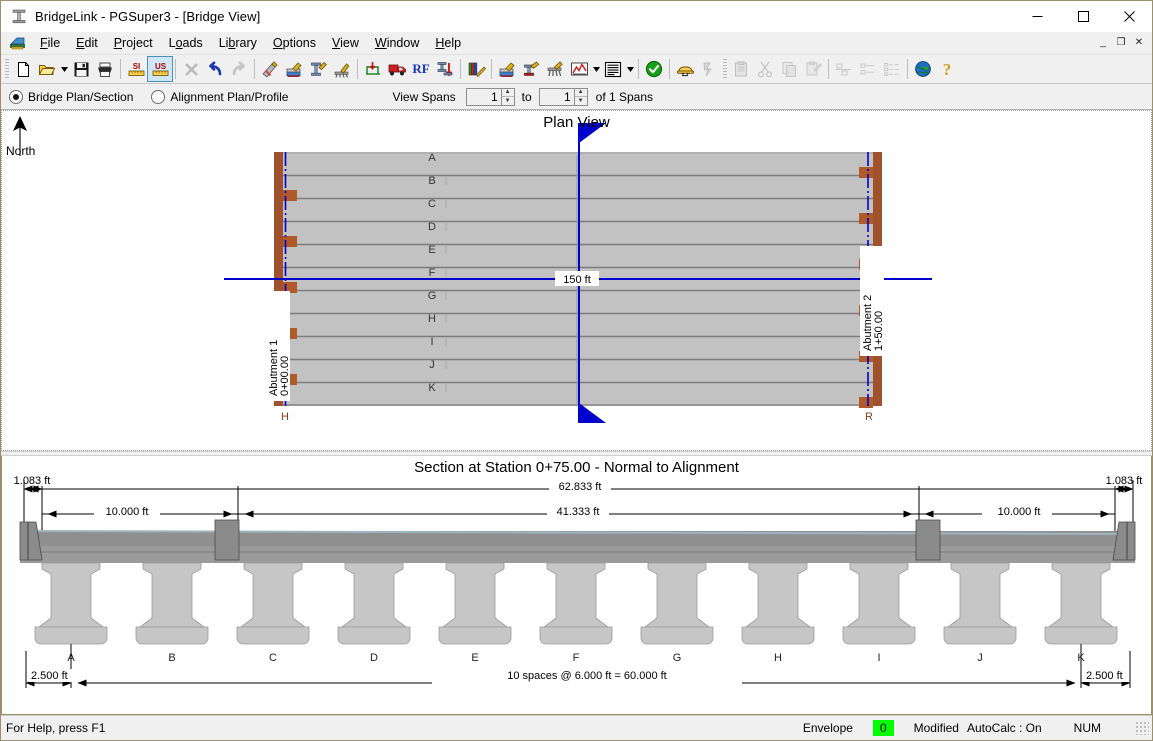 This screenshot has width=1153, height=741. I want to click on mdi-child-controls: _ ❐ ✕, so click(1121, 42).